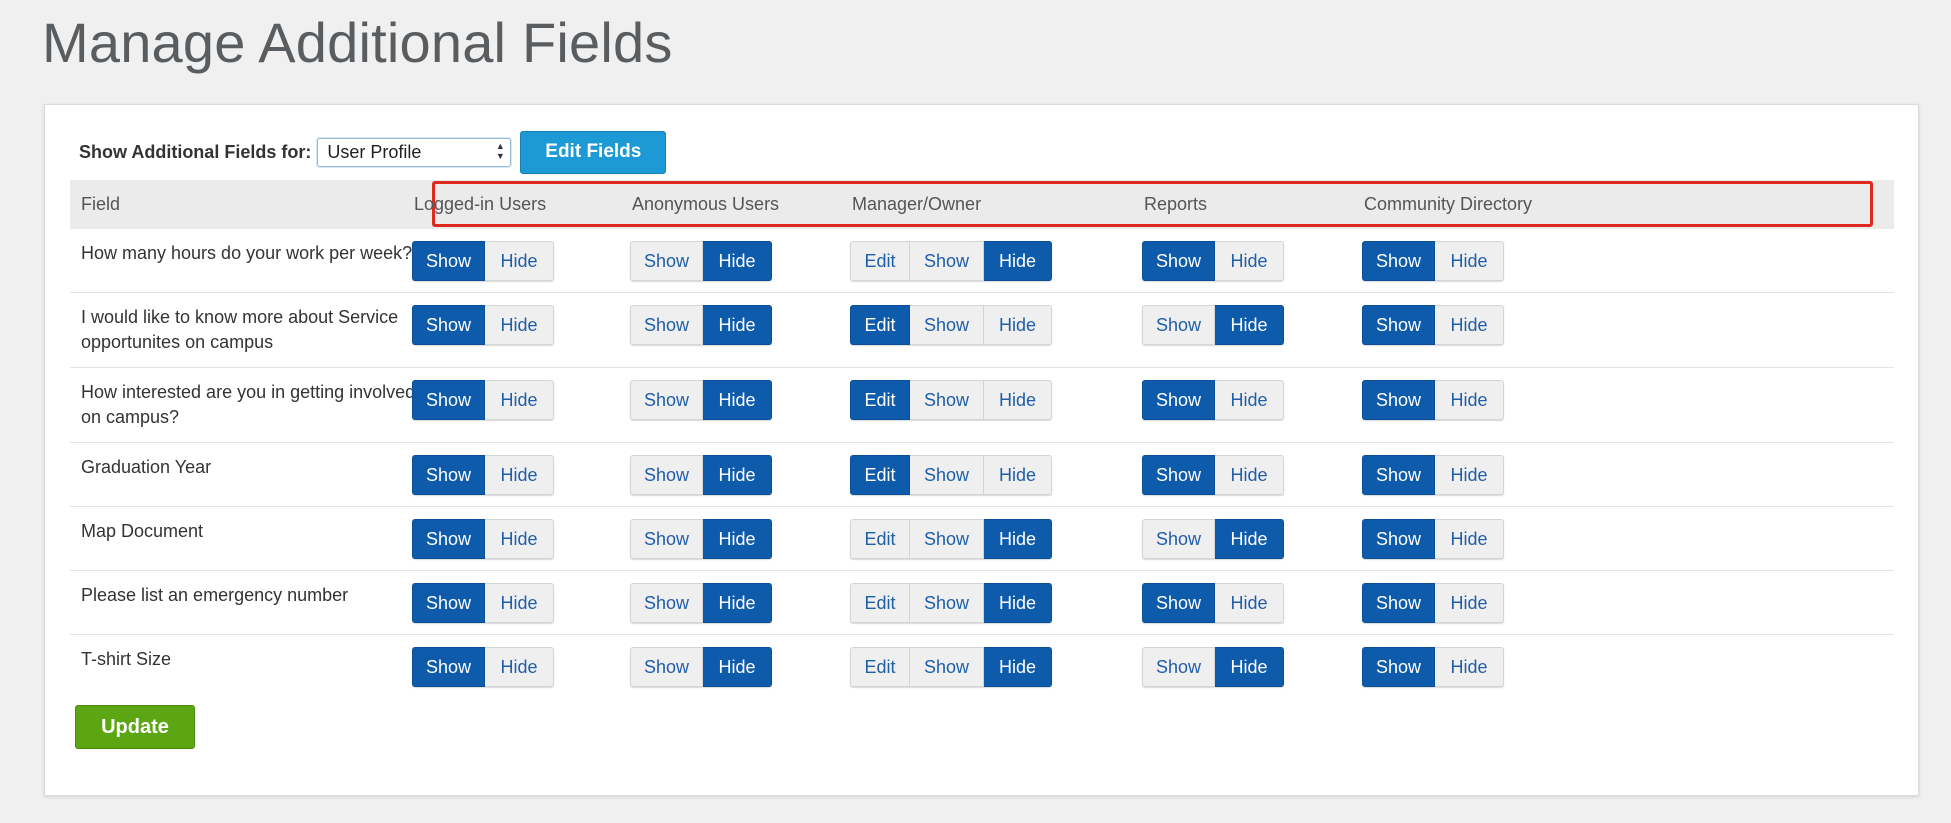 The height and width of the screenshot is (823, 1951). I want to click on column-header-reports: Reports, so click(1176, 204).